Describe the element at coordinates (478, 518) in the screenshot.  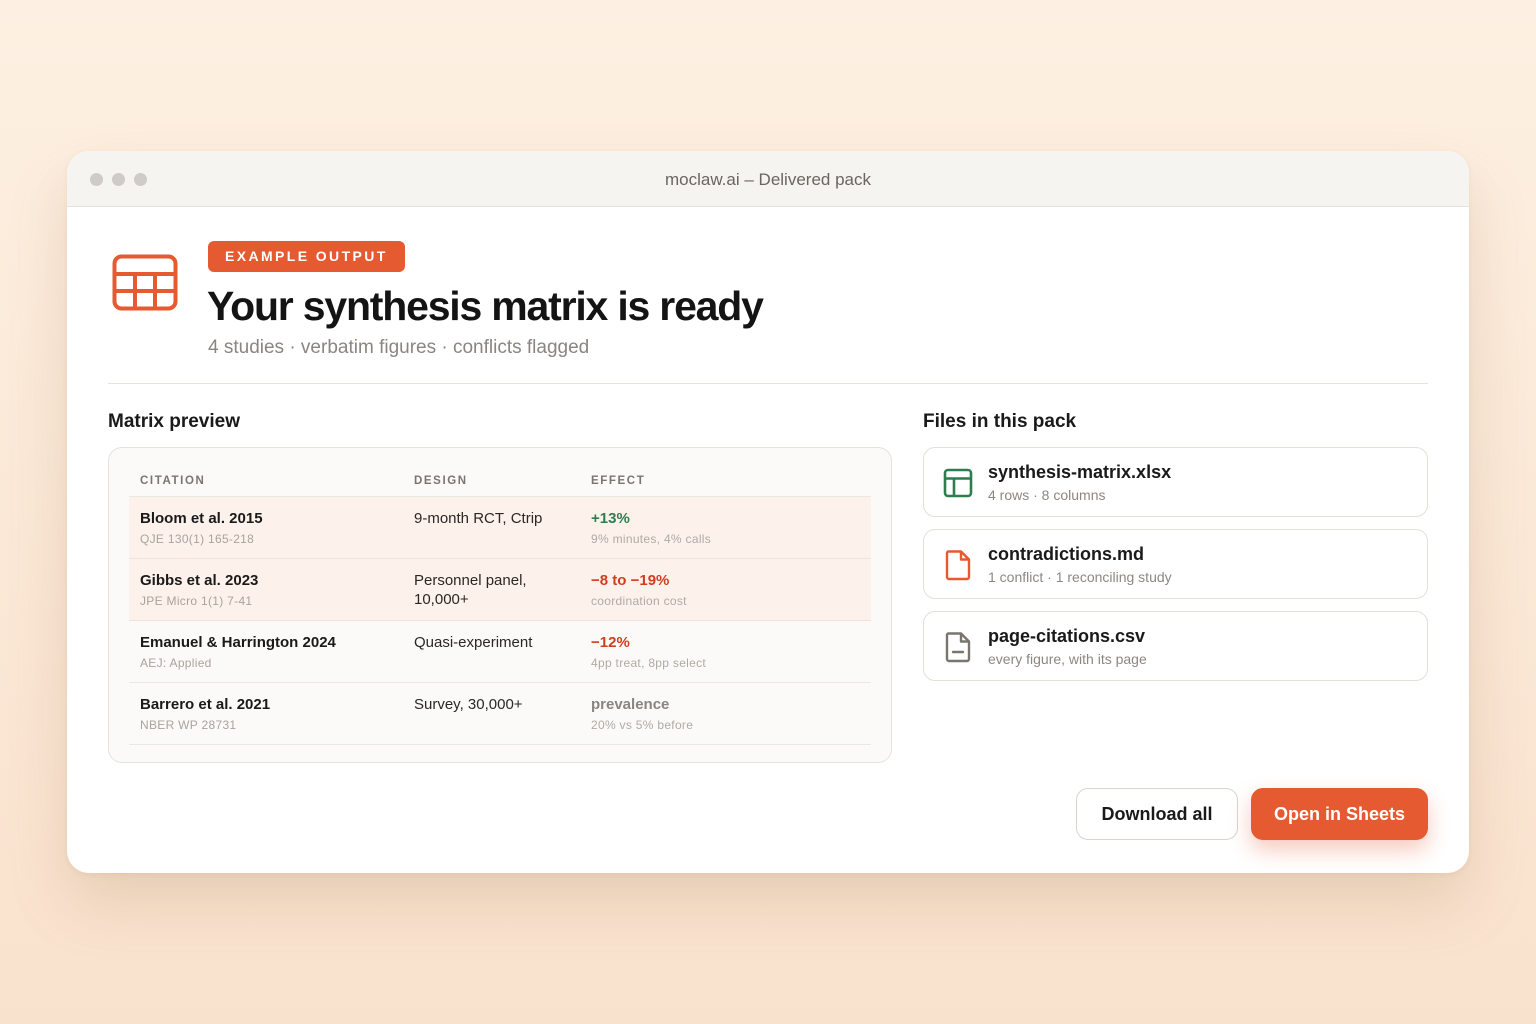
I see `design-cell: 9-month RCT, Ctrip` at that location.